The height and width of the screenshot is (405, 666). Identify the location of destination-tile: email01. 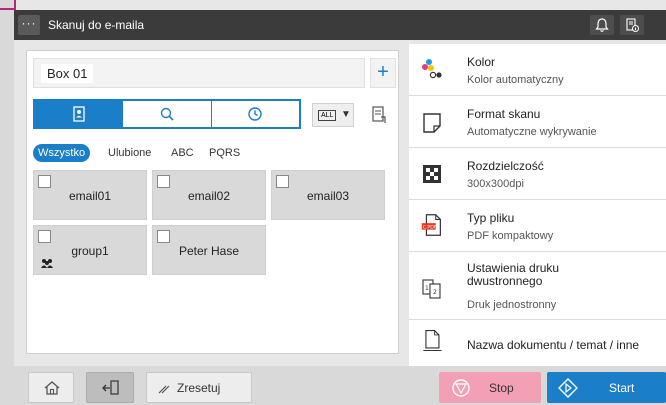
(90, 195).